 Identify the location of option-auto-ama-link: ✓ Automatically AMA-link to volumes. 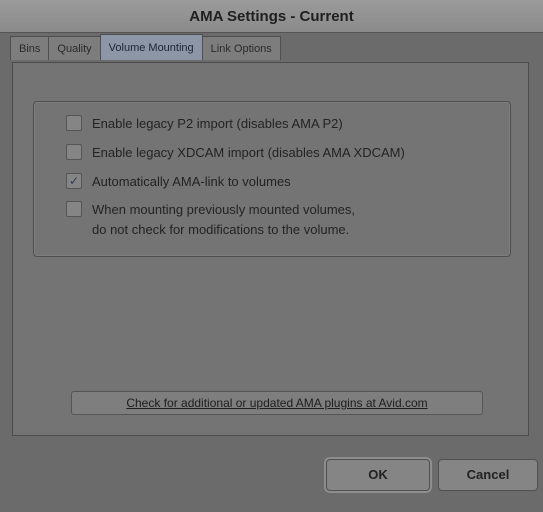
(178, 182).